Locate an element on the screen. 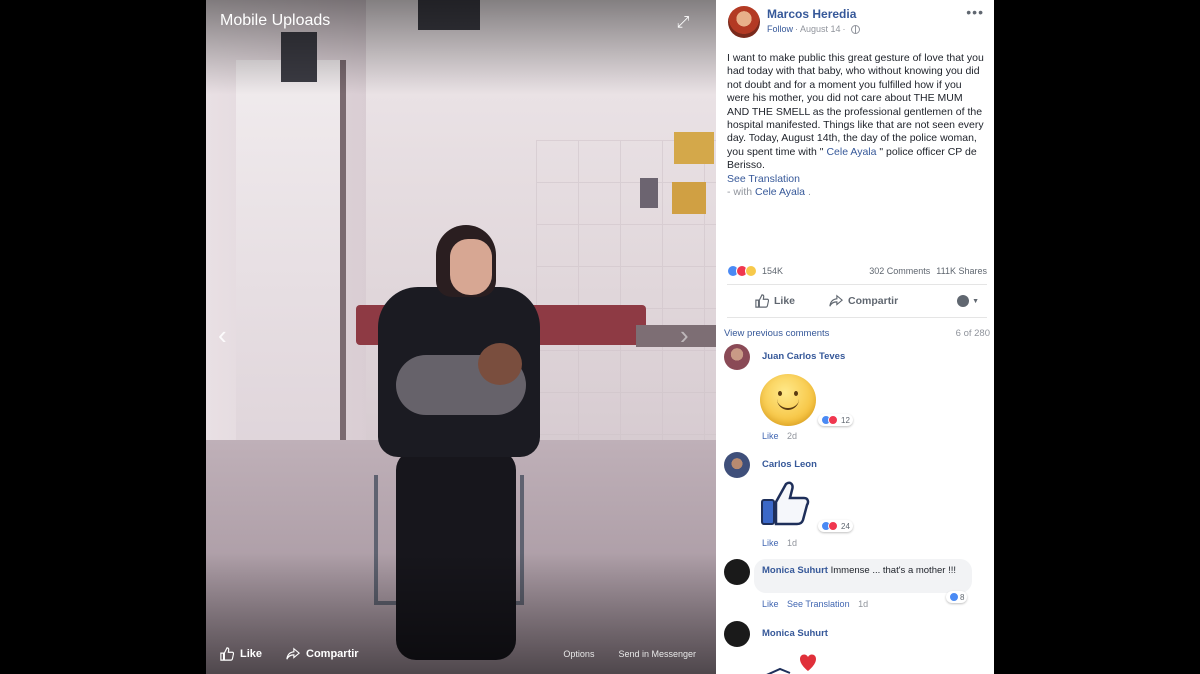 Image resolution: width=1200 pixels, height=674 pixels. previous-photo-icon: ‹ is located at coordinates (222, 335).